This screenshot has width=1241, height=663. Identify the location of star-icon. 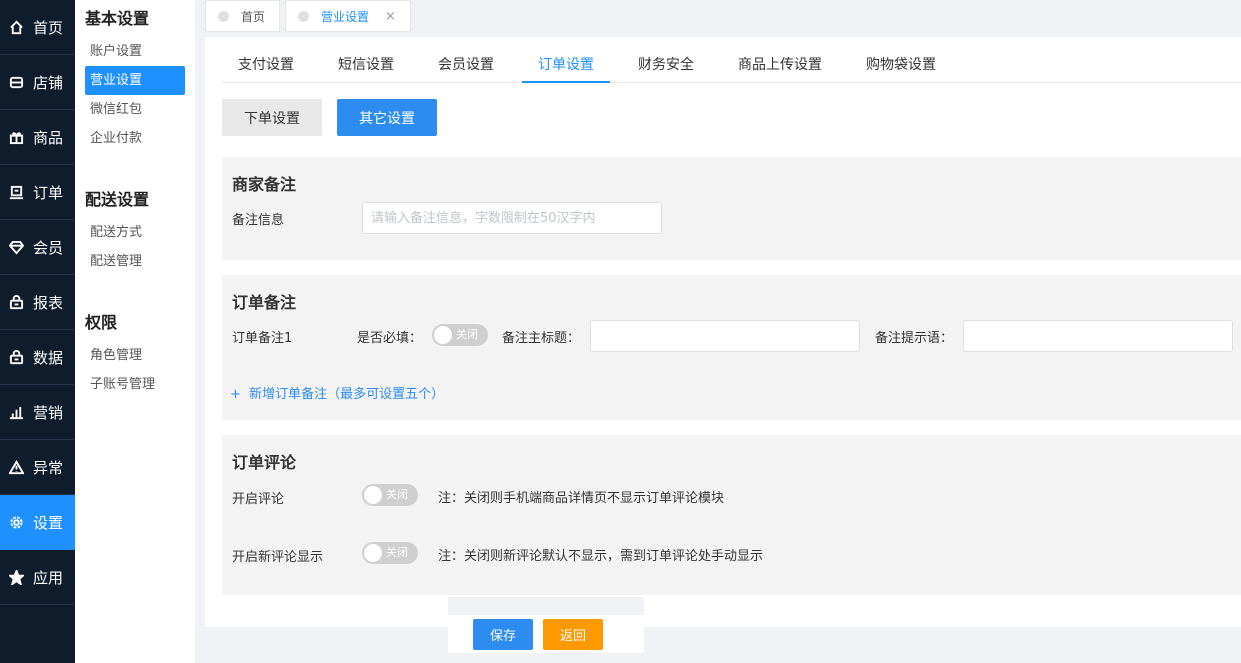
(16, 577).